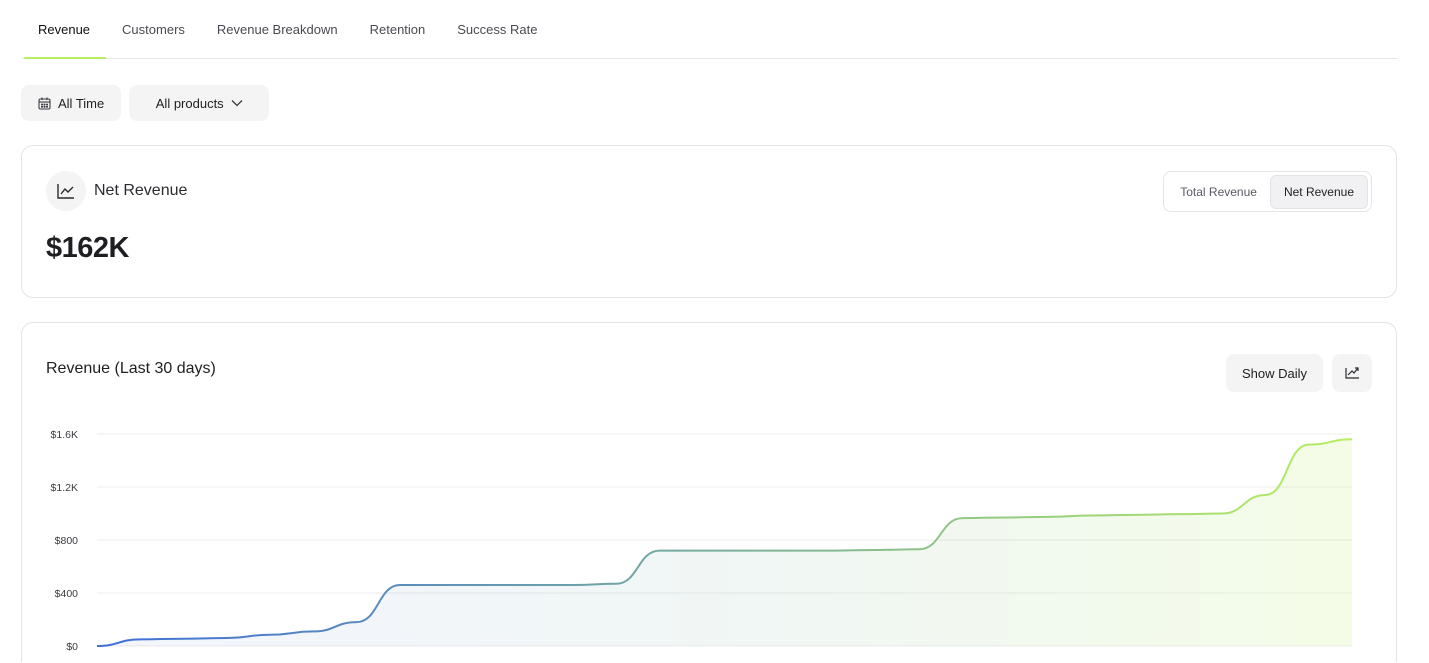 The width and height of the screenshot is (1429, 663). What do you see at coordinates (497, 29) in the screenshot?
I see `tab-success-rate: Success Rate` at bounding box center [497, 29].